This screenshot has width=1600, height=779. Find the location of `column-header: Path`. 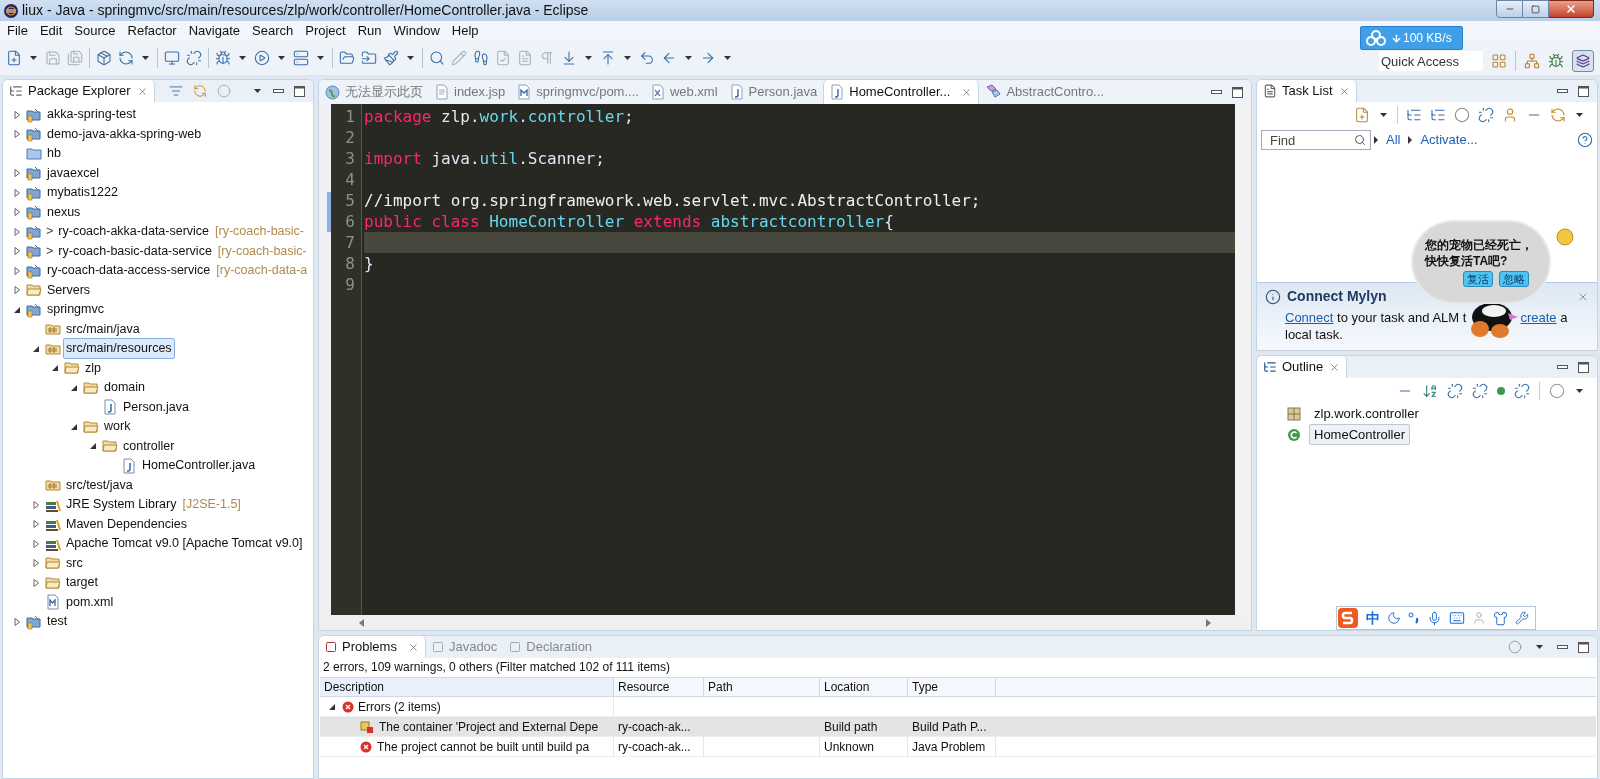

column-header: Path is located at coordinates (762, 687).